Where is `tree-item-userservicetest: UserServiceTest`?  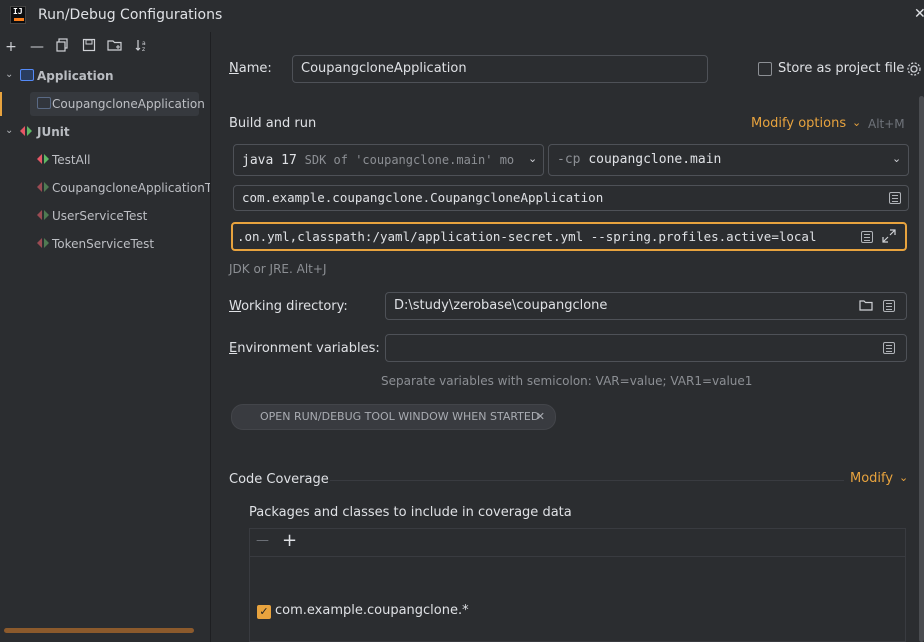 tree-item-userservicetest: UserServiceTest is located at coordinates (105, 216).